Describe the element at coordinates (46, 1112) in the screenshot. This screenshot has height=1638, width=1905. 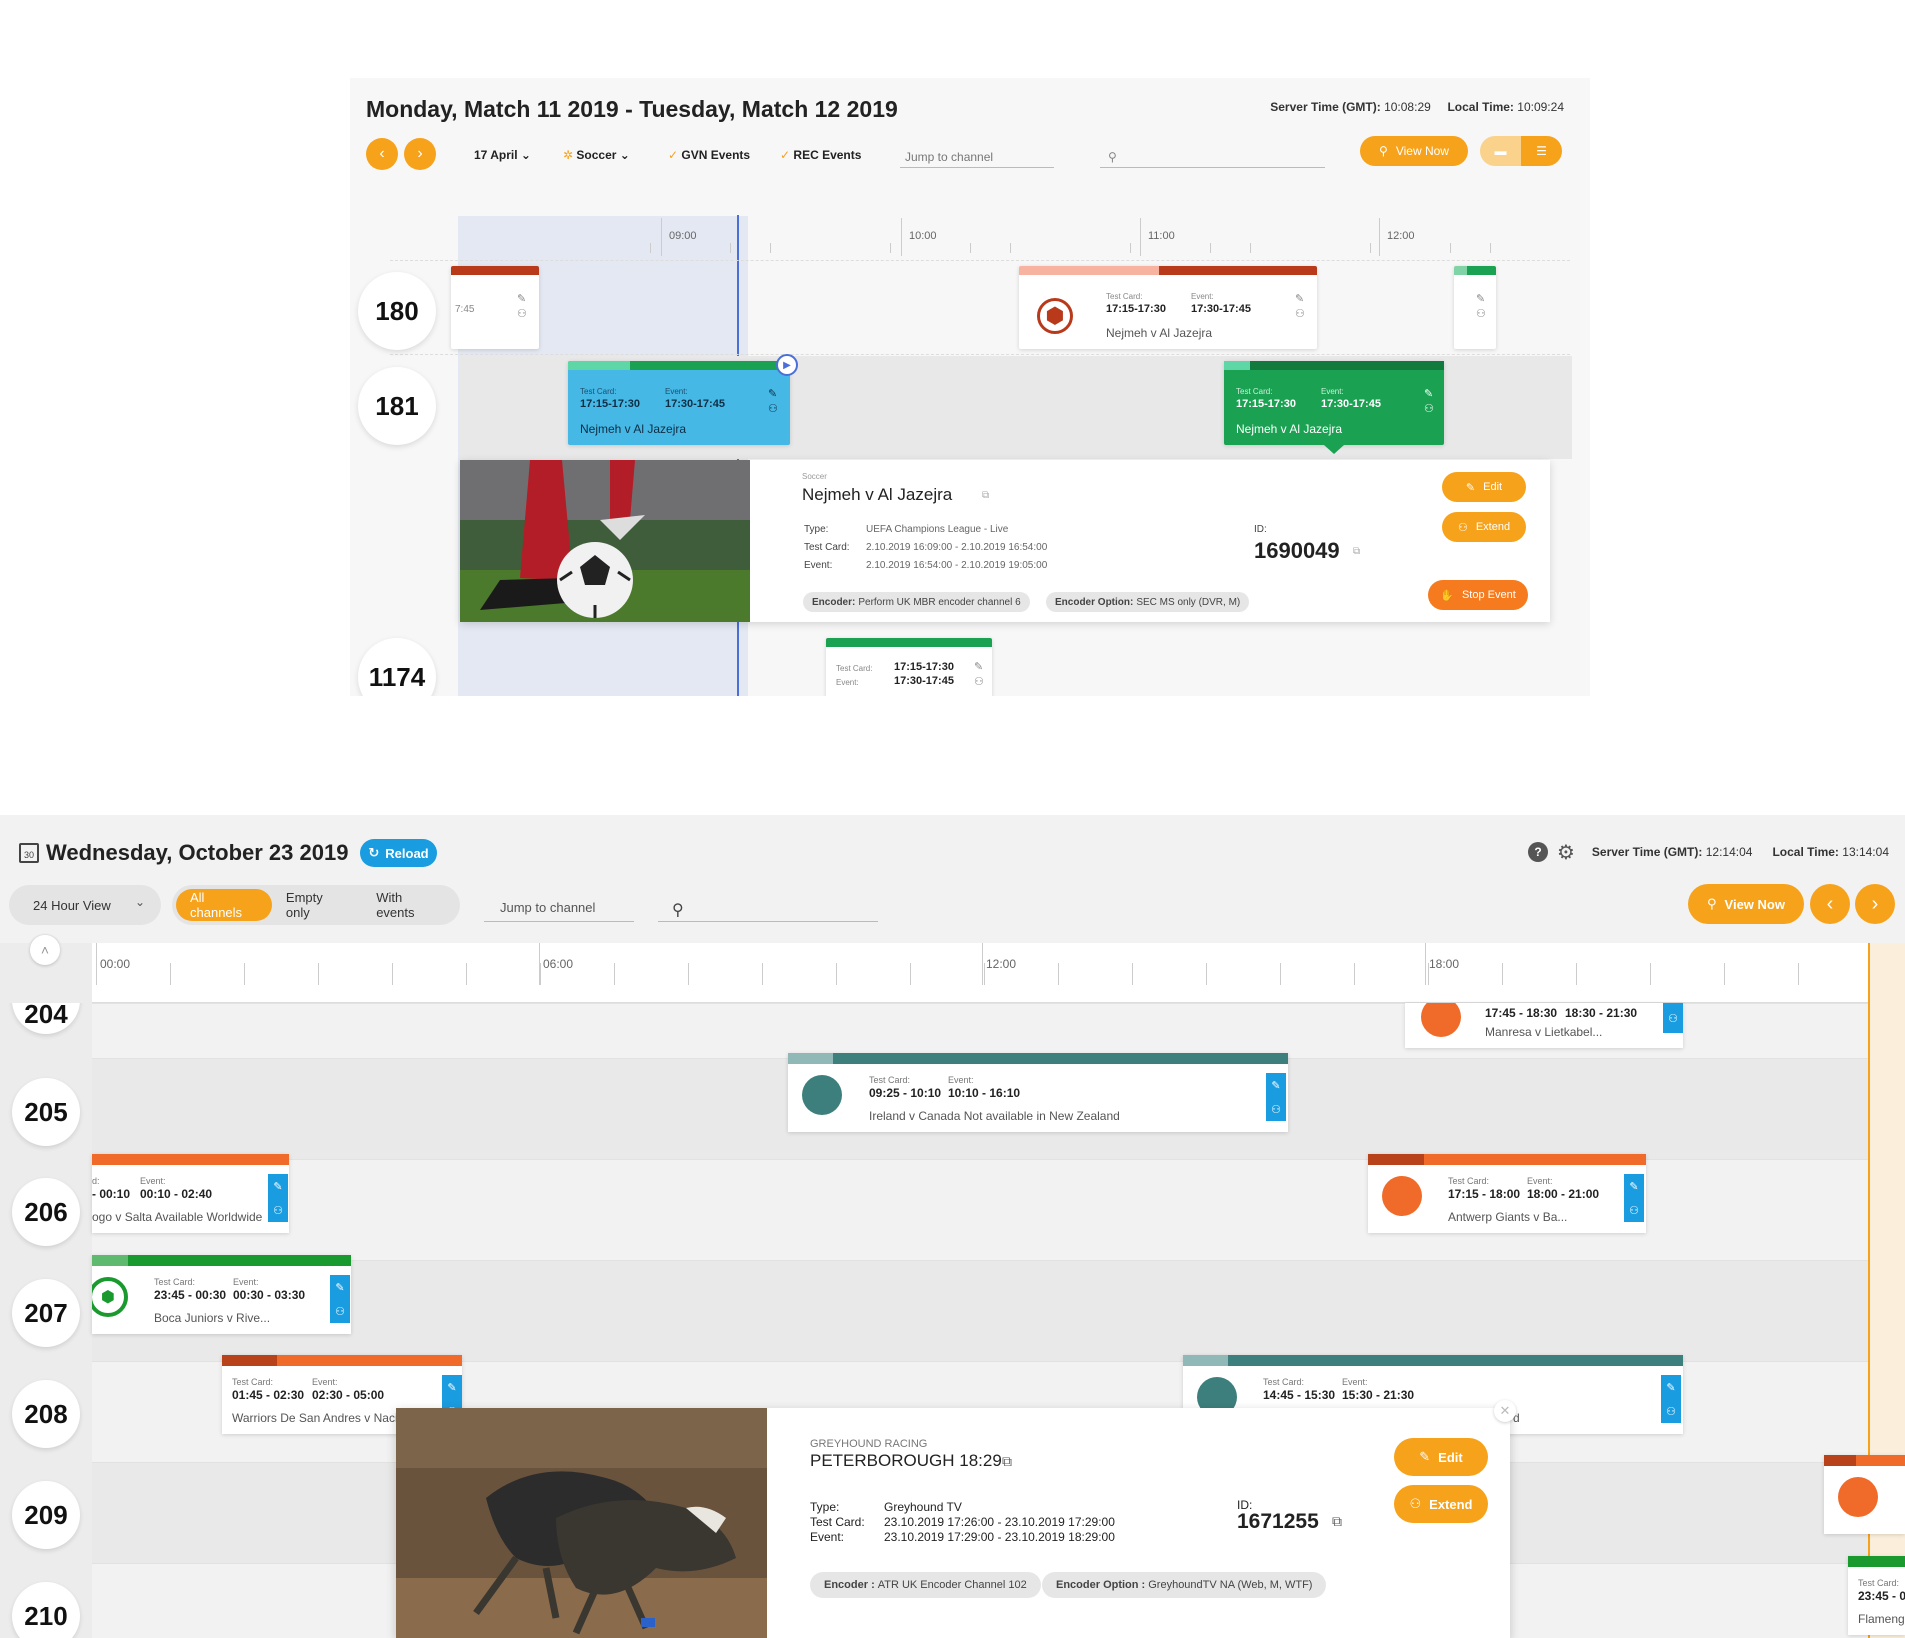
I see `channel-205: 205` at that location.